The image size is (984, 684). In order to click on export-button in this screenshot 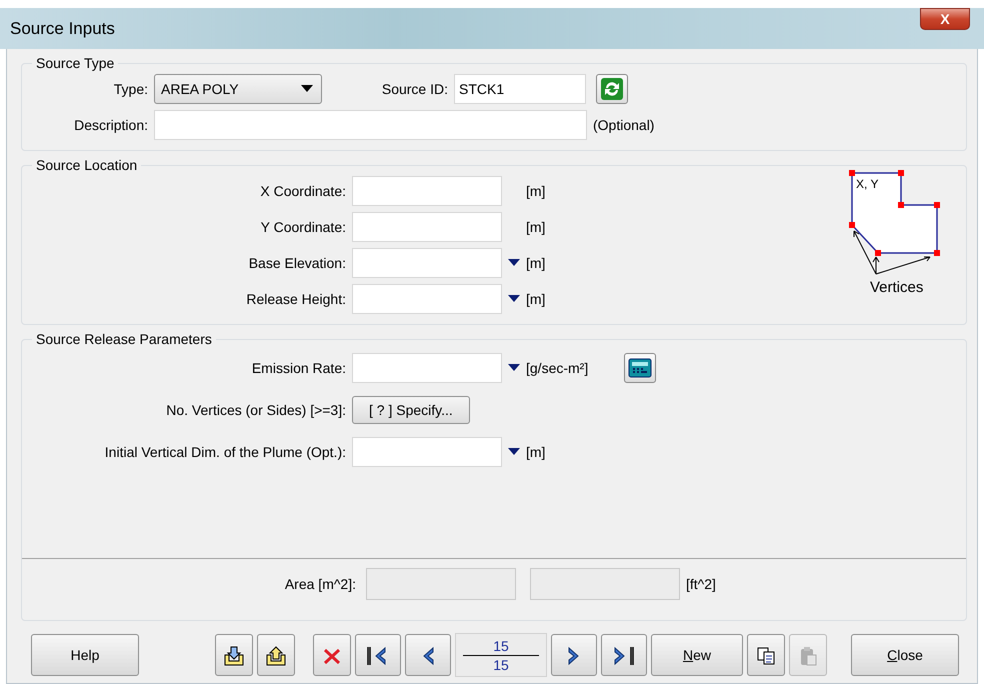, I will do `click(276, 655)`.